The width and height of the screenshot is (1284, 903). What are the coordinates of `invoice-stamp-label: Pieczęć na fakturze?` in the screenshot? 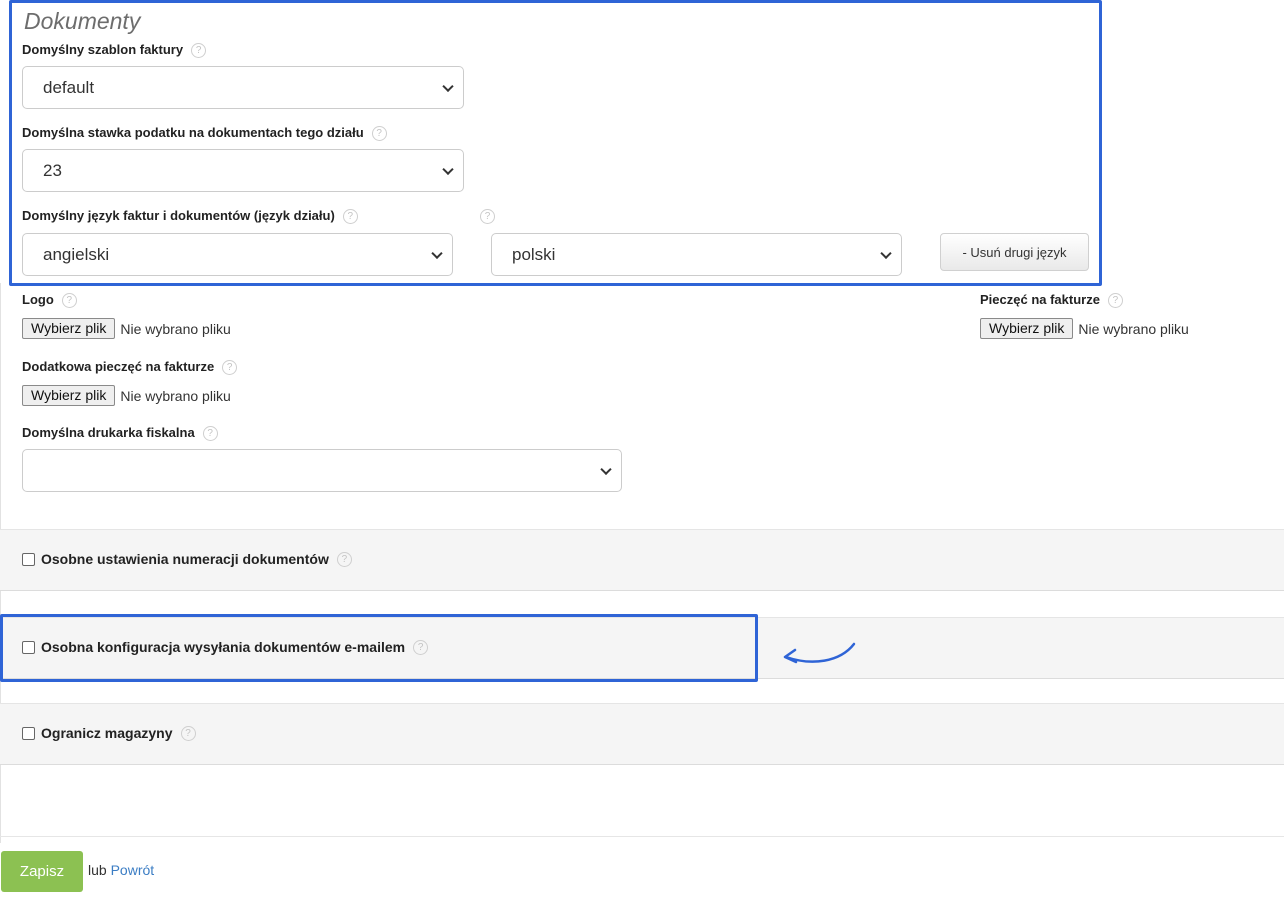 It's located at (1051, 300).